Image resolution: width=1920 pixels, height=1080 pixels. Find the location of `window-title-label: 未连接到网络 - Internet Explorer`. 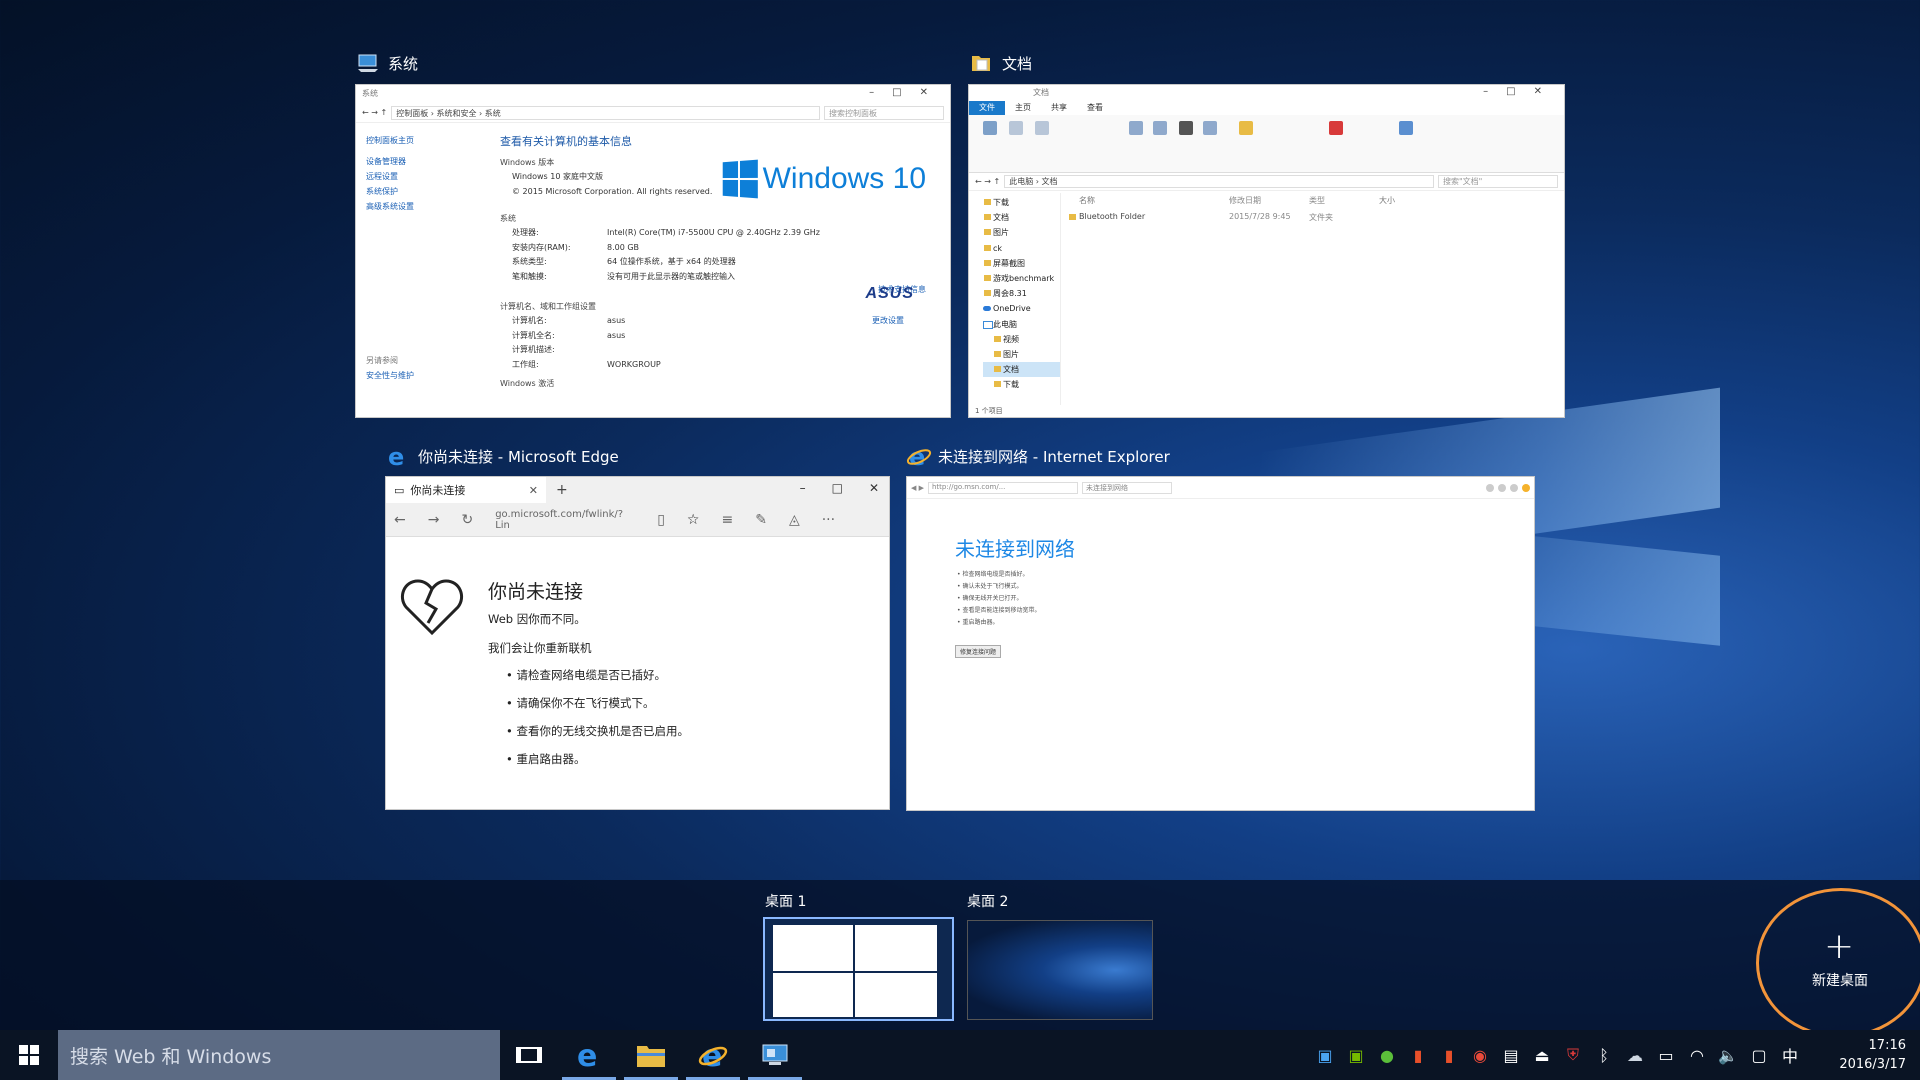

window-title-label: 未连接到网络 - Internet Explorer is located at coordinates (1054, 456).